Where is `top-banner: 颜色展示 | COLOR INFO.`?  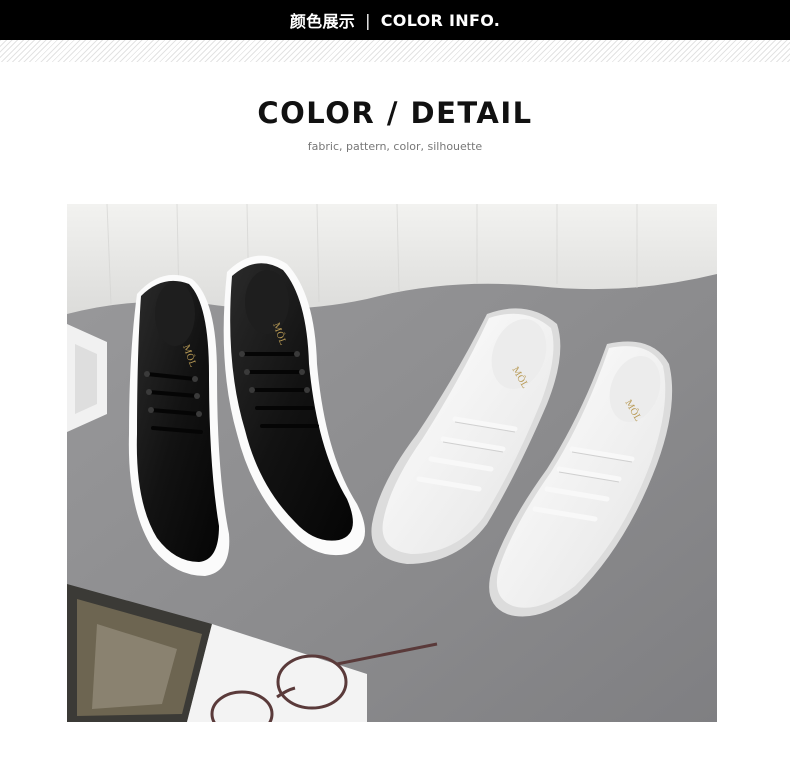 top-banner: 颜色展示 | COLOR INFO. is located at coordinates (395, 20).